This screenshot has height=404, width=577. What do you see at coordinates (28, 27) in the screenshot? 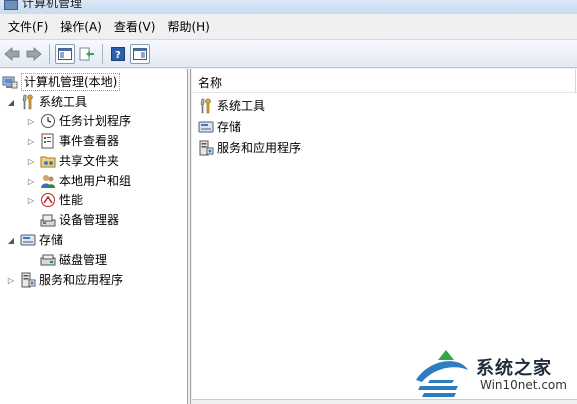
I see `menu-file: 文件(F)` at bounding box center [28, 27].